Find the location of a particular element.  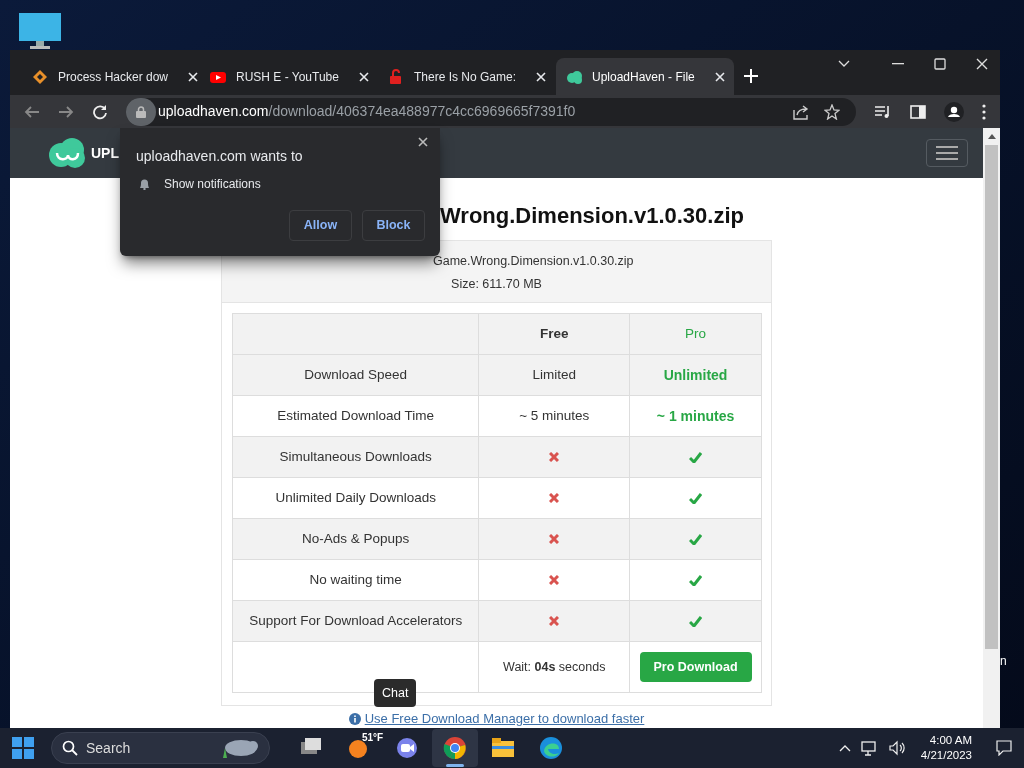

tab-title: There Is No Game: is located at coordinates (465, 77).